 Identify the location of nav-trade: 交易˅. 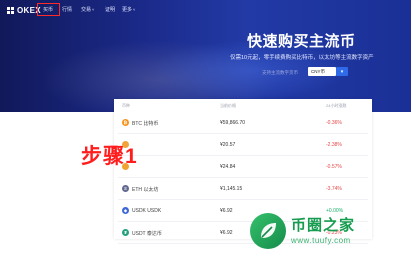
(87, 9).